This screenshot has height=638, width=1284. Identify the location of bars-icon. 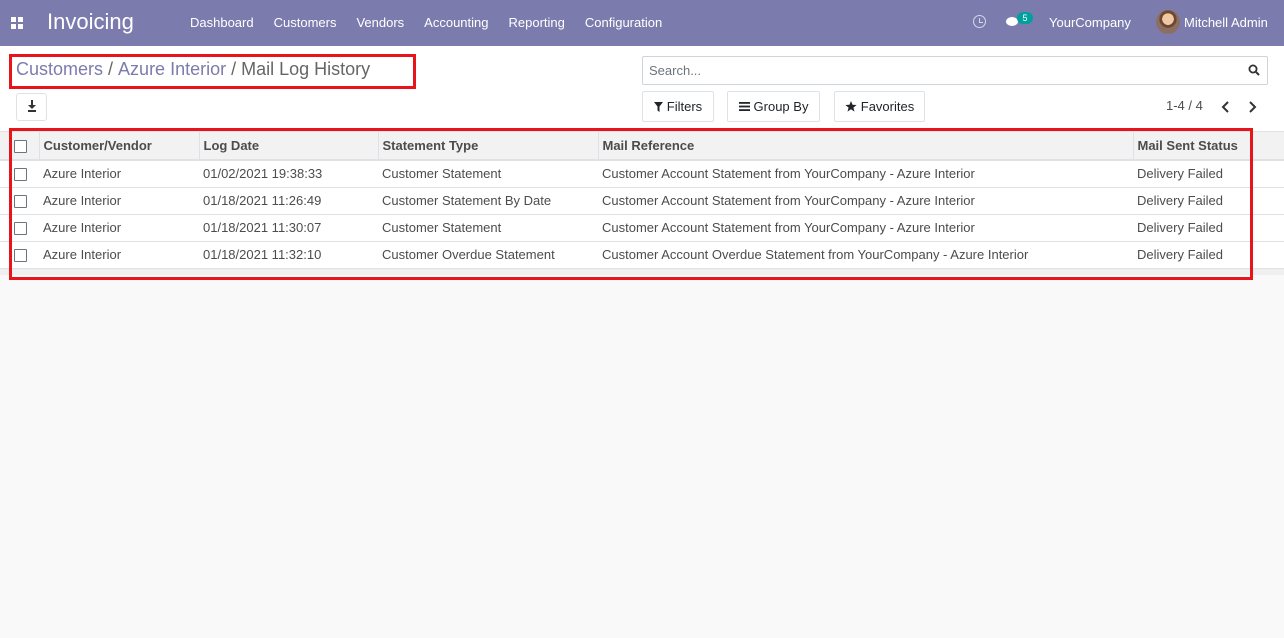
(744, 106).